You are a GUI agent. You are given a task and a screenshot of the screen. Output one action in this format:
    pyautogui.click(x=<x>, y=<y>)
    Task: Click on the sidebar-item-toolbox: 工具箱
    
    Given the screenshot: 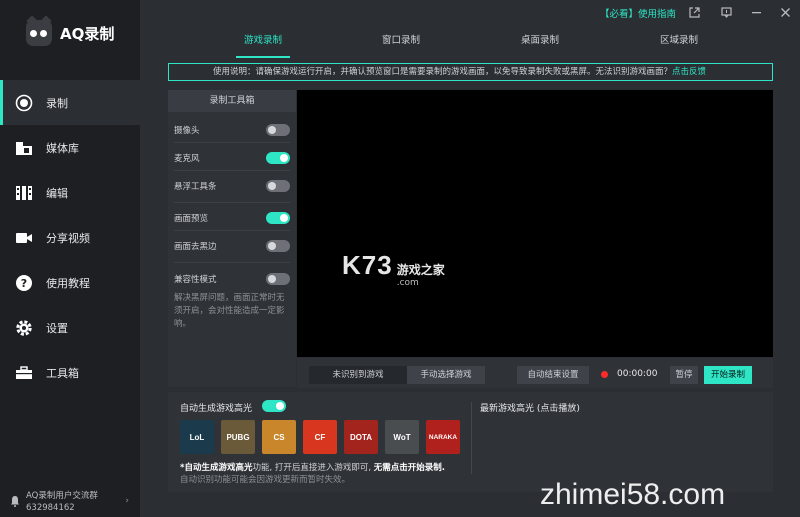 What is the action you would take?
    pyautogui.click(x=70, y=372)
    